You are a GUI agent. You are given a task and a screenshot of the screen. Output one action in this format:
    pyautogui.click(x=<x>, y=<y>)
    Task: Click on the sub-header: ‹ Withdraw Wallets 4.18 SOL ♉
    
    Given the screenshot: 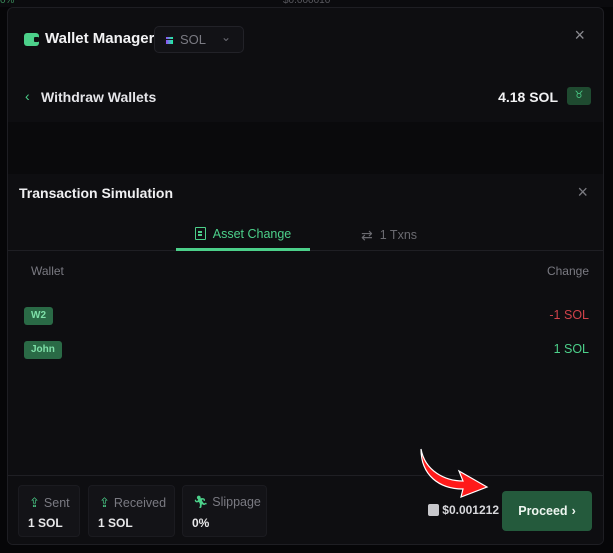 What is the action you would take?
    pyautogui.click(x=305, y=96)
    